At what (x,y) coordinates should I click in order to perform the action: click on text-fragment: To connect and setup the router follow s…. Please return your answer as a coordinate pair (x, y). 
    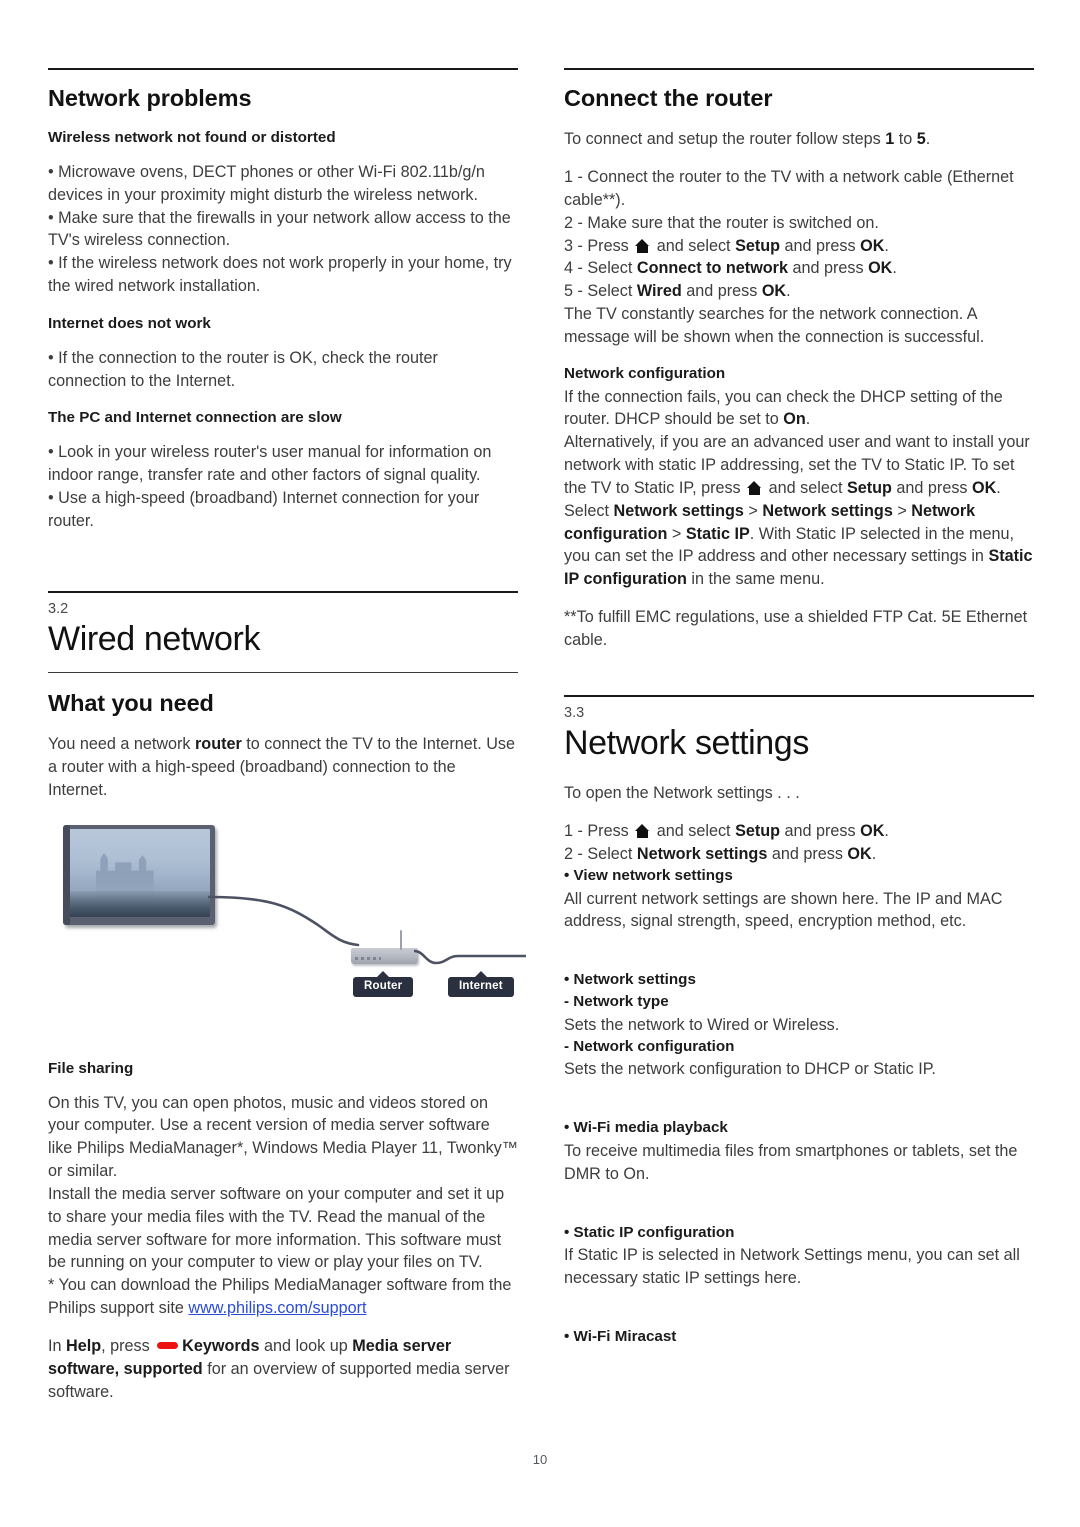
    Looking at the image, I should click on (725, 139).